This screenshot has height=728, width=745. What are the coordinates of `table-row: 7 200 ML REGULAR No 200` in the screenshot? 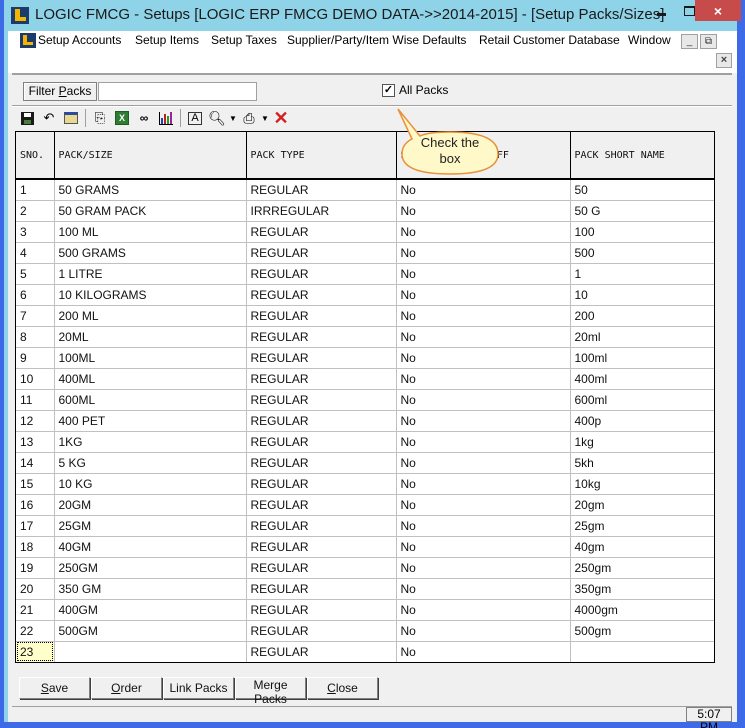 It's located at (365, 316).